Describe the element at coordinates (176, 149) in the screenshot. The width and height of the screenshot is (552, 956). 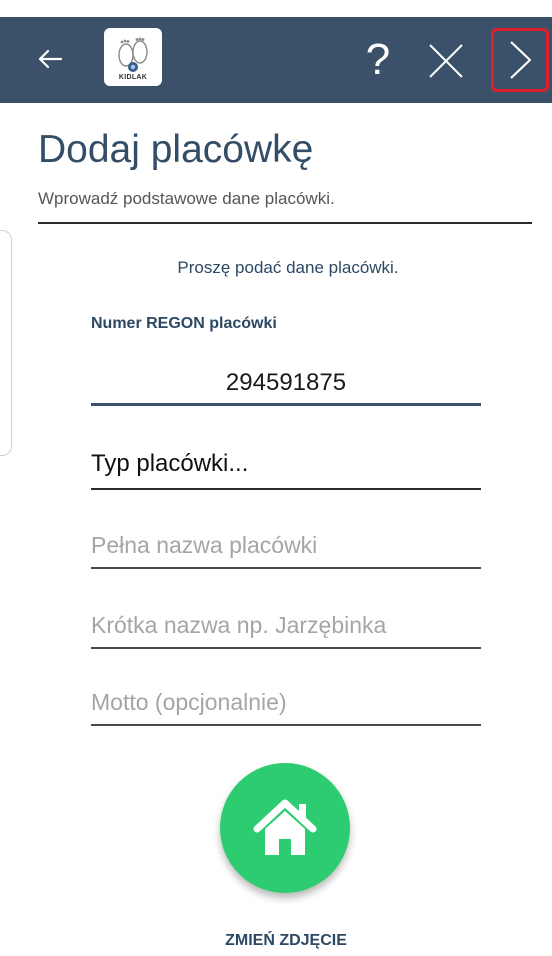
I see `page-title: Dodaj placówkę` at that location.